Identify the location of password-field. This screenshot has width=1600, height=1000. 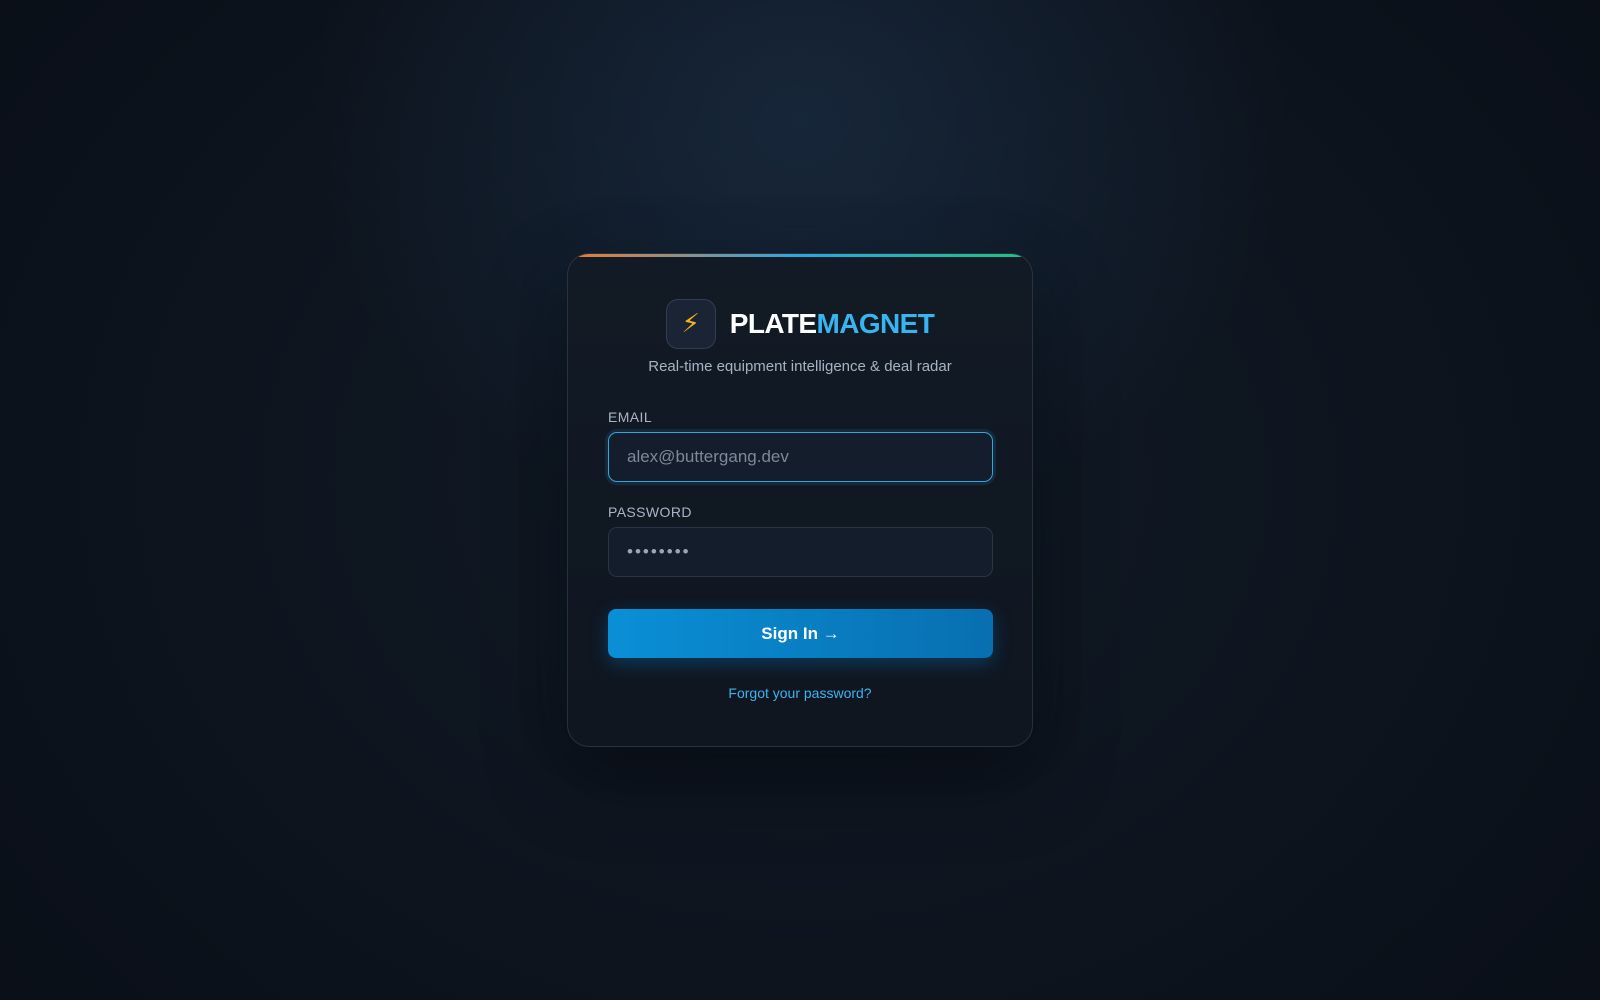
(800, 552).